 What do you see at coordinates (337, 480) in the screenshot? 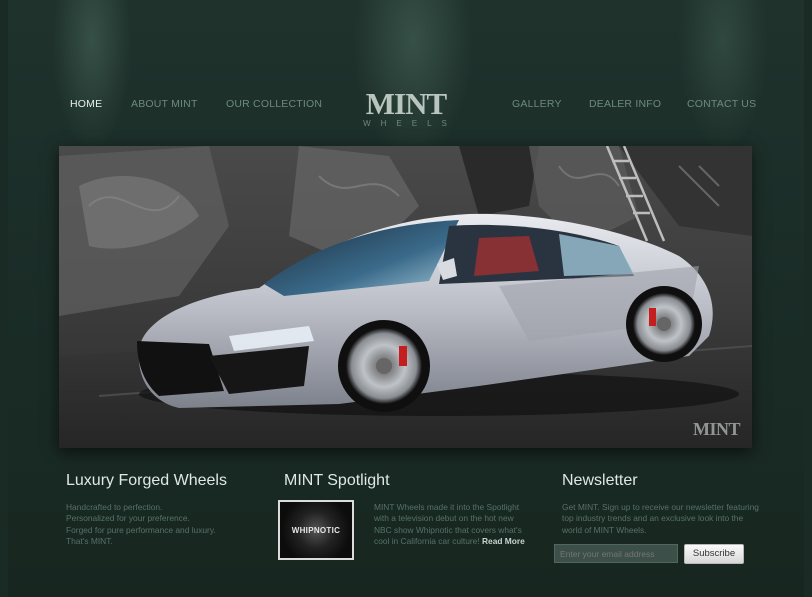
I see `spotlight-title: MINT Spotlight` at bounding box center [337, 480].